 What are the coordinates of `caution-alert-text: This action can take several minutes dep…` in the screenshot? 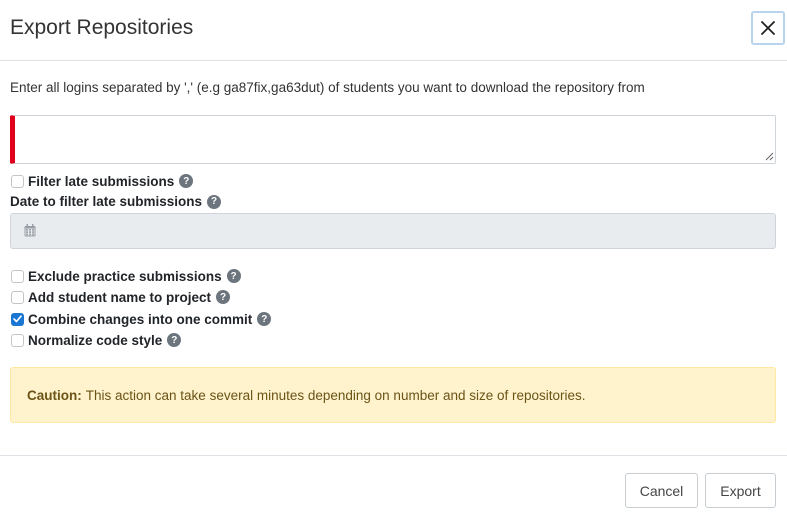 It's located at (335, 395).